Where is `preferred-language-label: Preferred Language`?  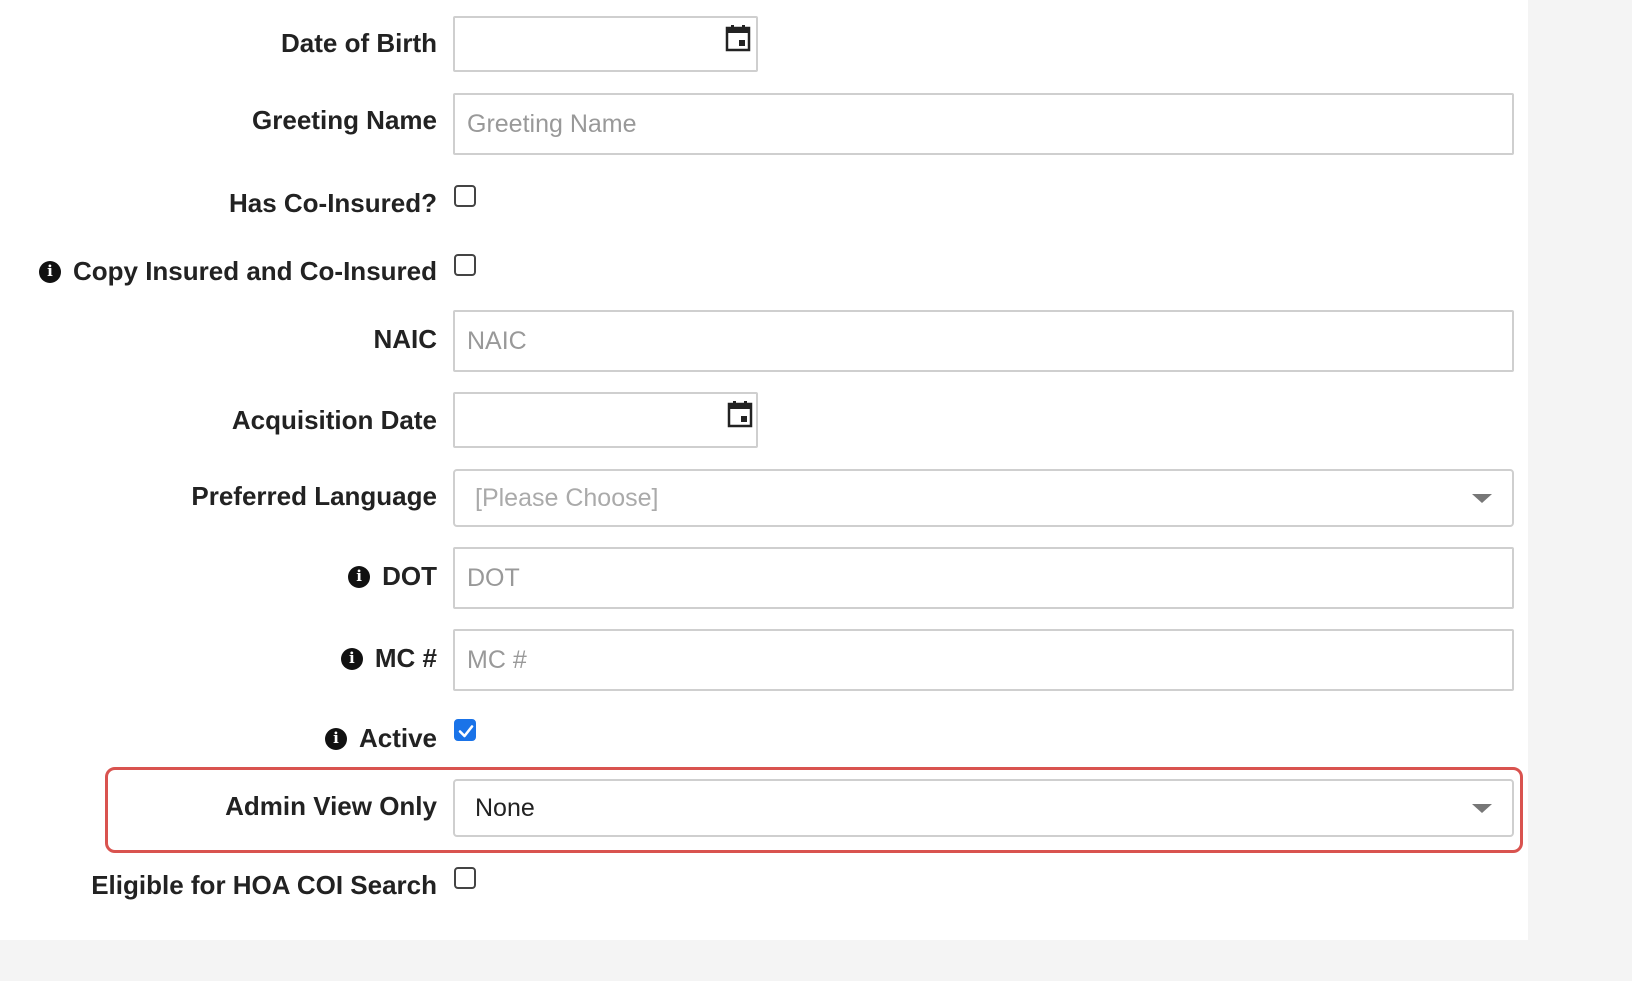
preferred-language-label: Preferred Language is located at coordinates (314, 496).